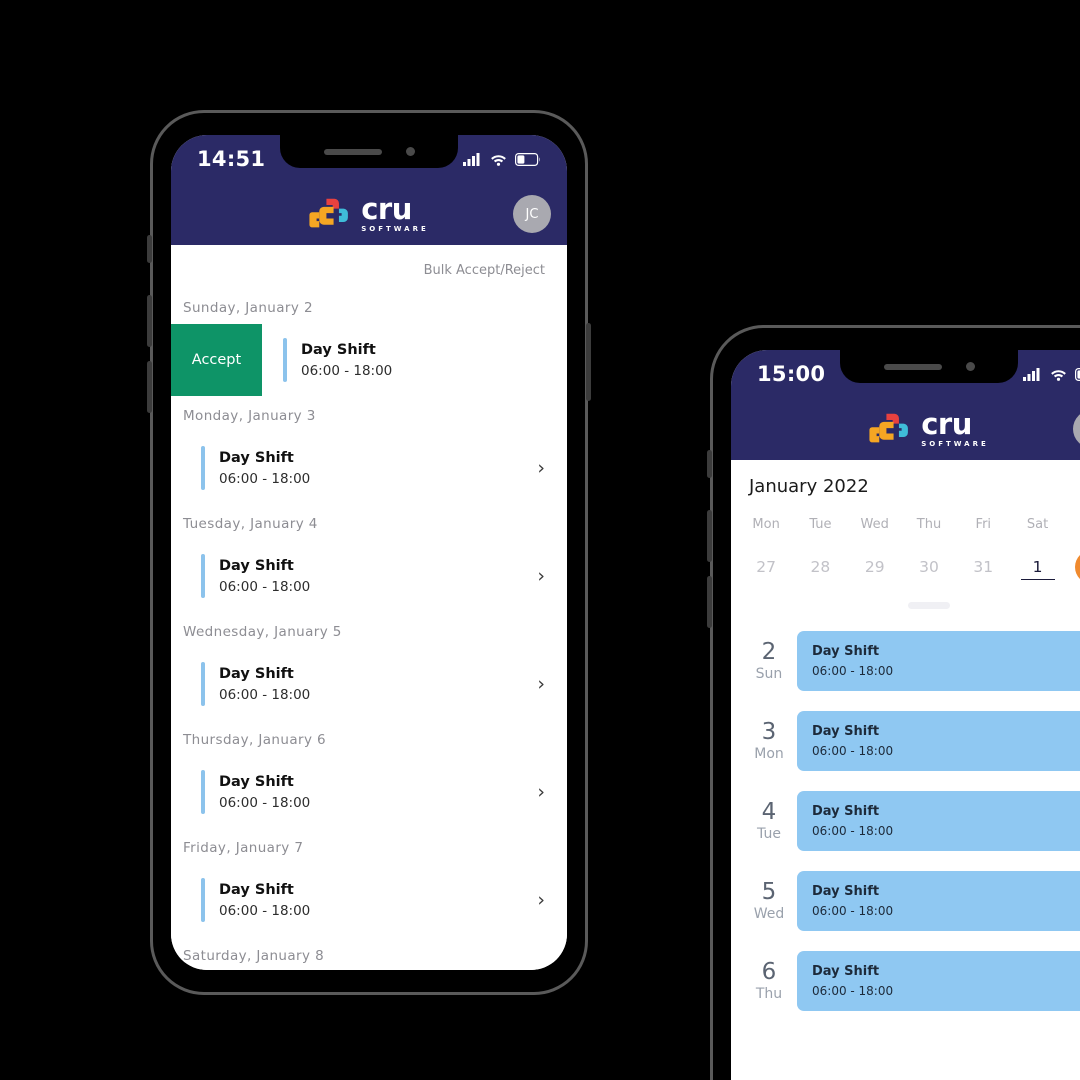  Describe the element at coordinates (791, 374) in the screenshot. I see `status-time-2: 15:00` at that location.